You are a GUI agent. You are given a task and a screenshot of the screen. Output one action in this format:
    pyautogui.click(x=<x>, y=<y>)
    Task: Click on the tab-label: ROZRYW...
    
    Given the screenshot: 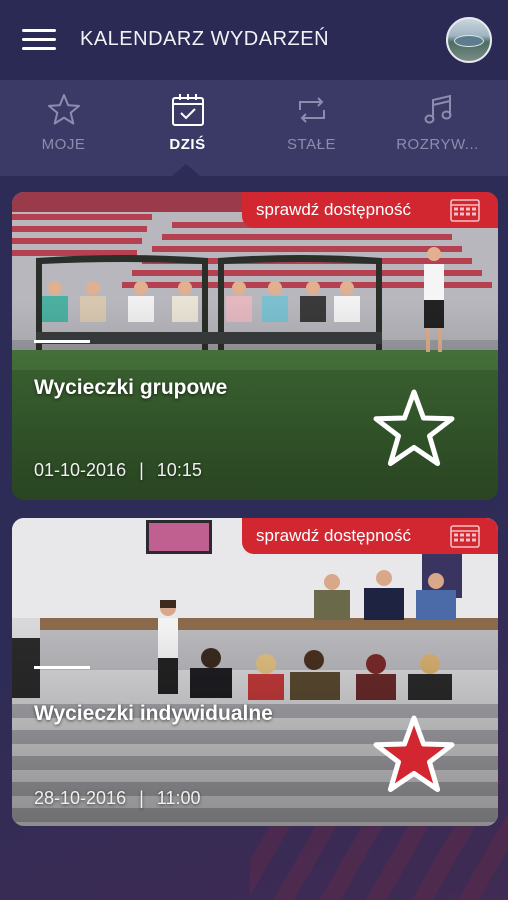 What is the action you would take?
    pyautogui.click(x=437, y=144)
    